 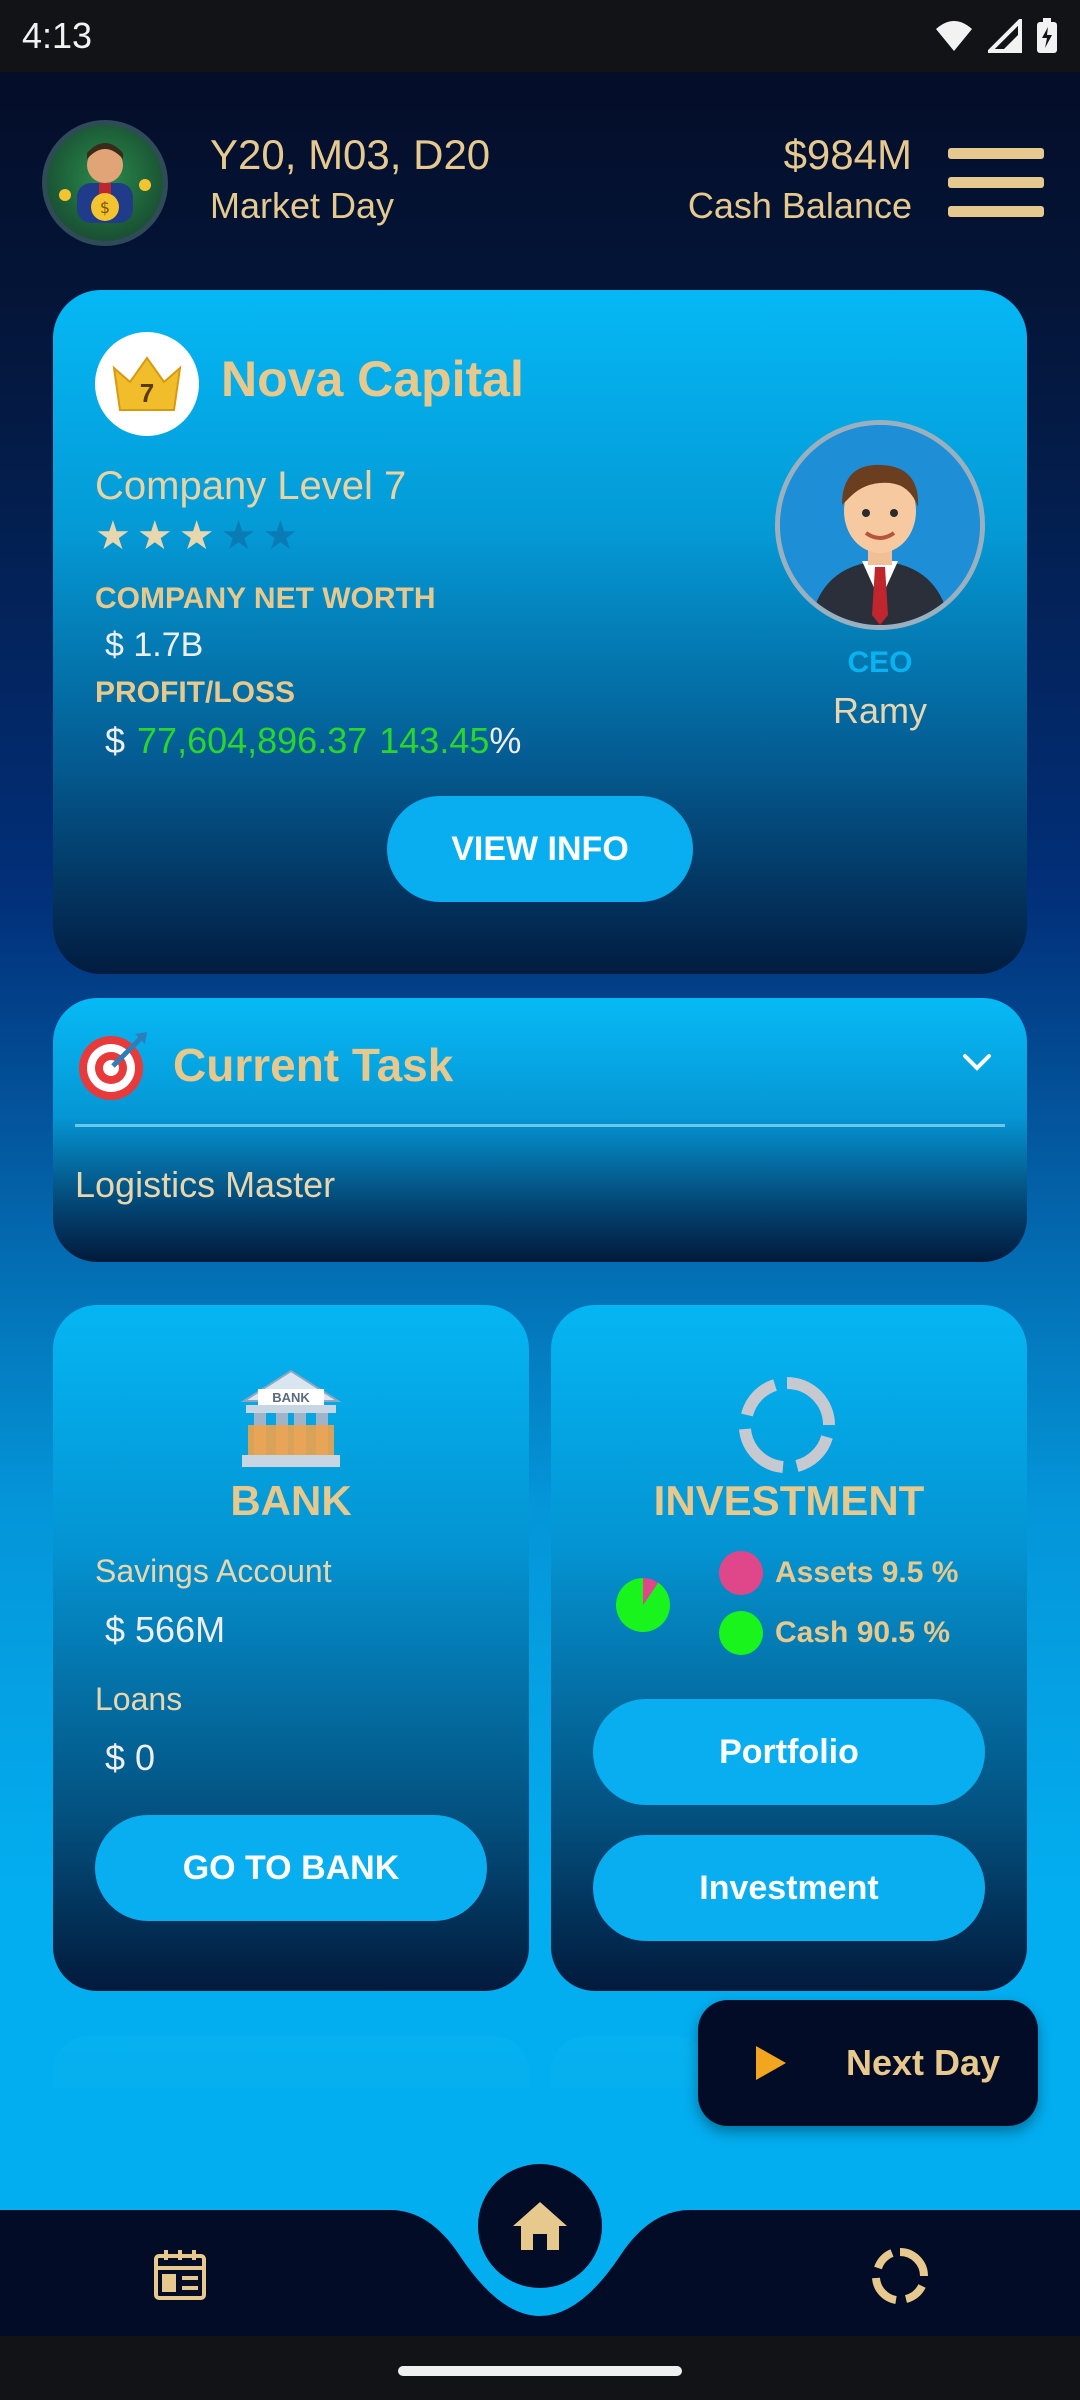 What do you see at coordinates (880, 662) in the screenshot?
I see `ceo-role: CEO` at bounding box center [880, 662].